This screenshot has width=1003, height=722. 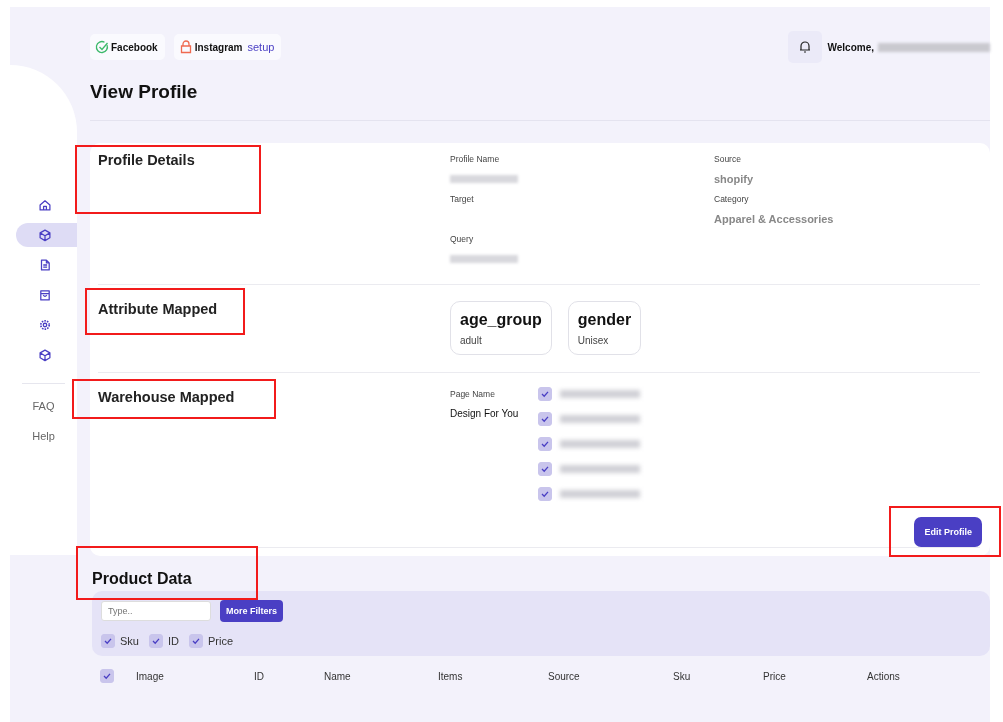 I want to click on channel-badge: Facebook, so click(x=127, y=47).